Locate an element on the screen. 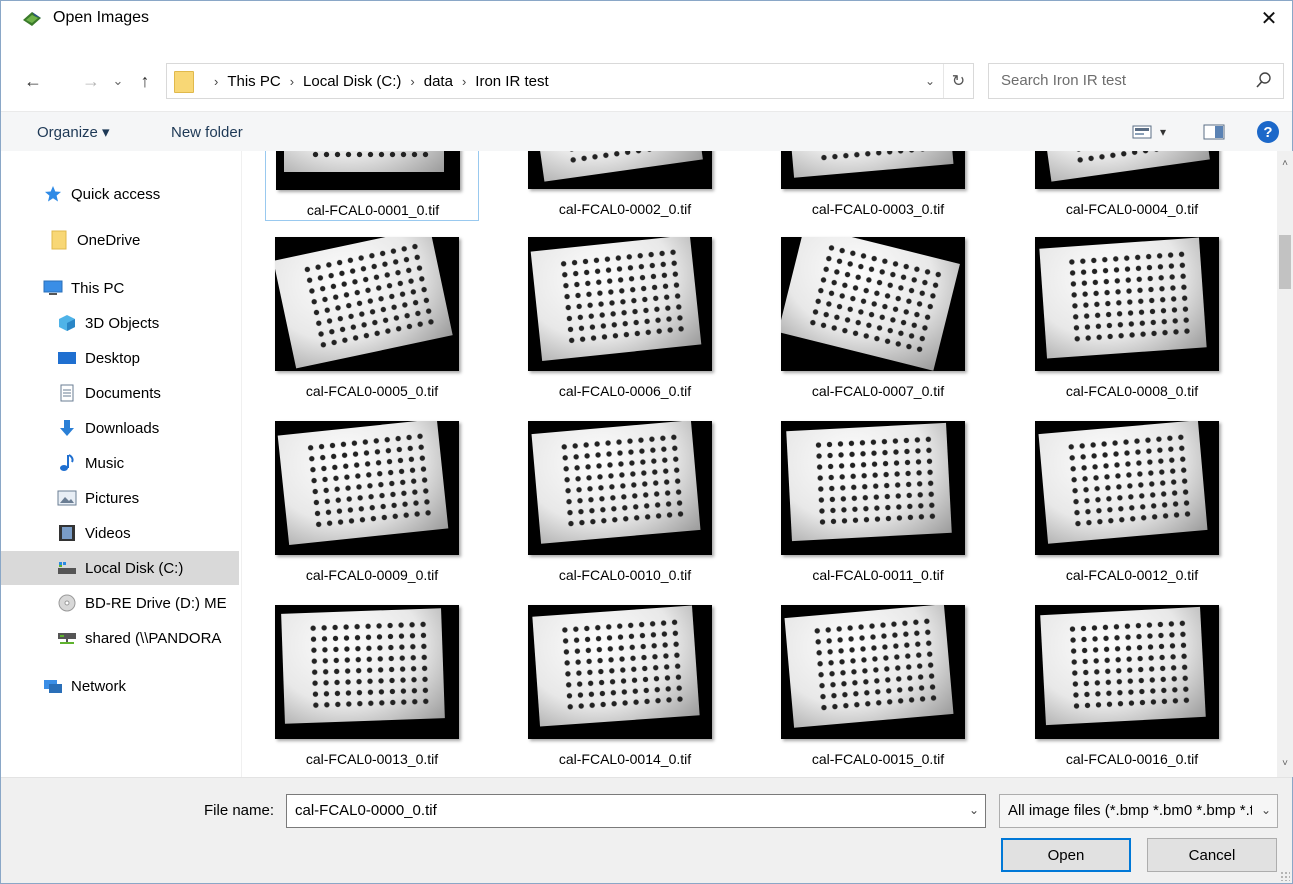 This screenshot has height=884, width=1293. scroll-down-button: ˅ is located at coordinates (1285, 763).